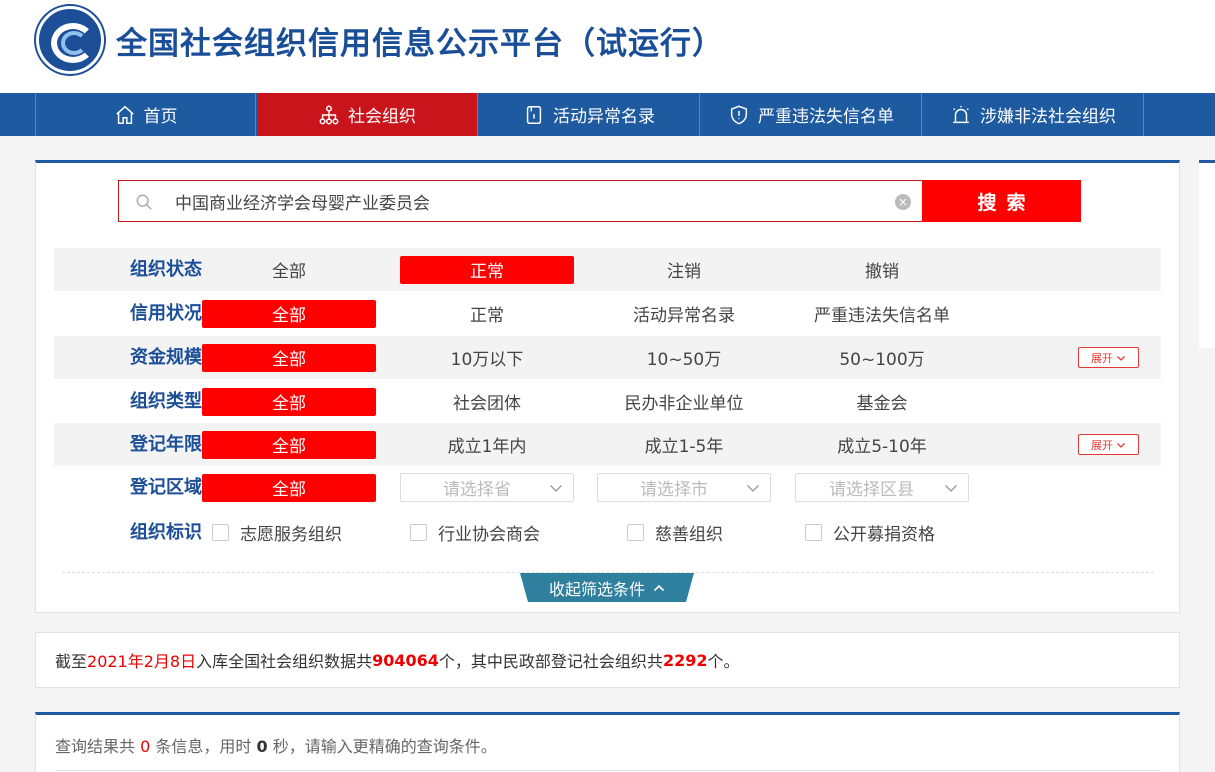 This screenshot has height=772, width=1215. I want to click on stats-ministry-count: 2292, so click(685, 660).